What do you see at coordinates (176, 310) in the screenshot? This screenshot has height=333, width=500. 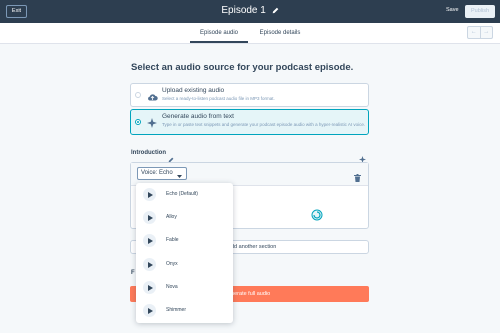 I see `voice-name: Shimmer` at bounding box center [176, 310].